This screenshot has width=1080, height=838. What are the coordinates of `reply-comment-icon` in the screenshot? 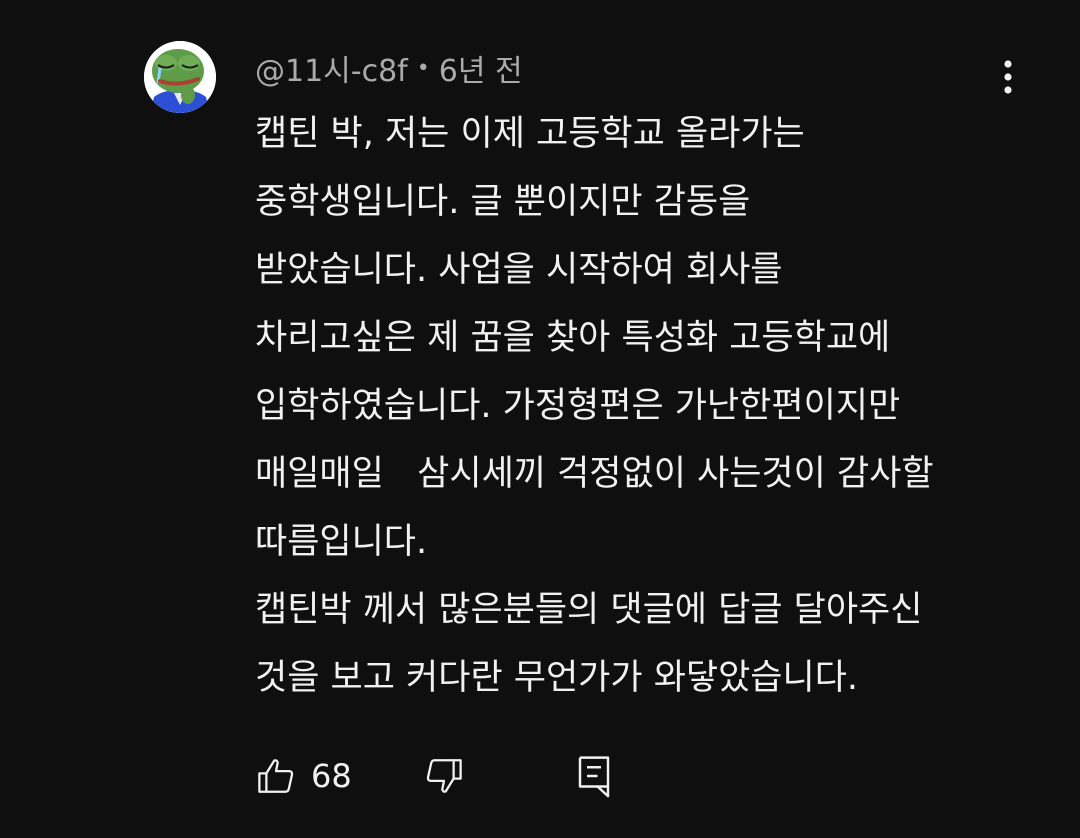 It's located at (594, 777).